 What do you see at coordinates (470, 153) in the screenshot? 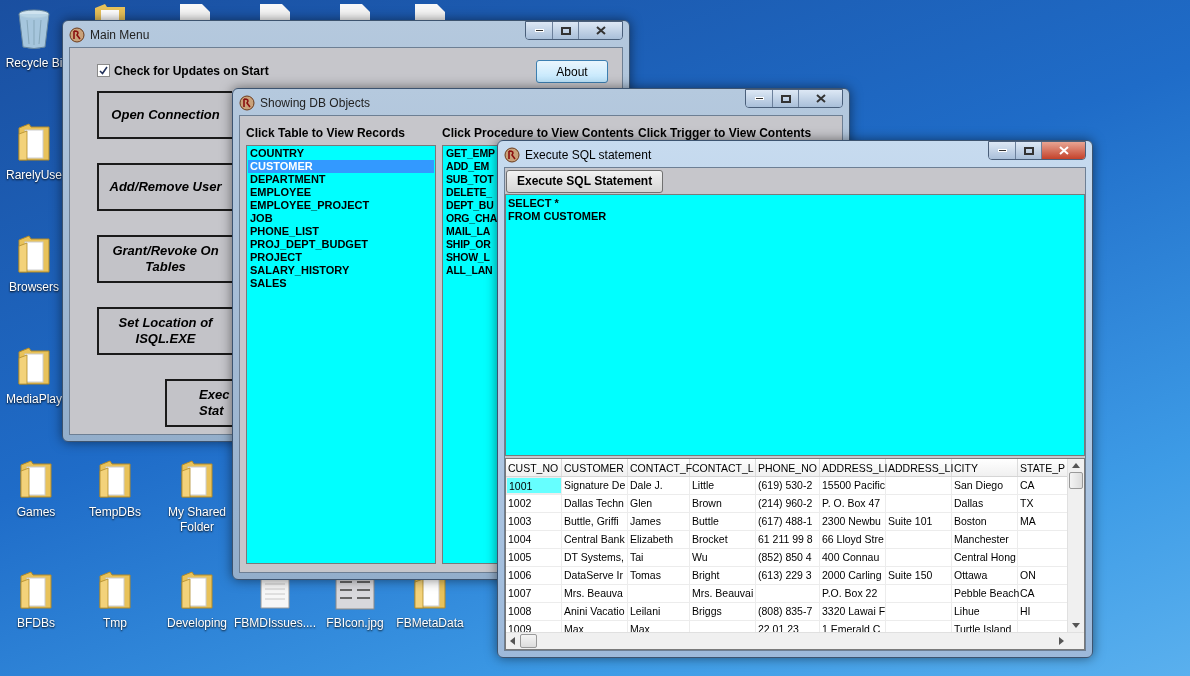
I see `list-item: GET_EMP` at bounding box center [470, 153].